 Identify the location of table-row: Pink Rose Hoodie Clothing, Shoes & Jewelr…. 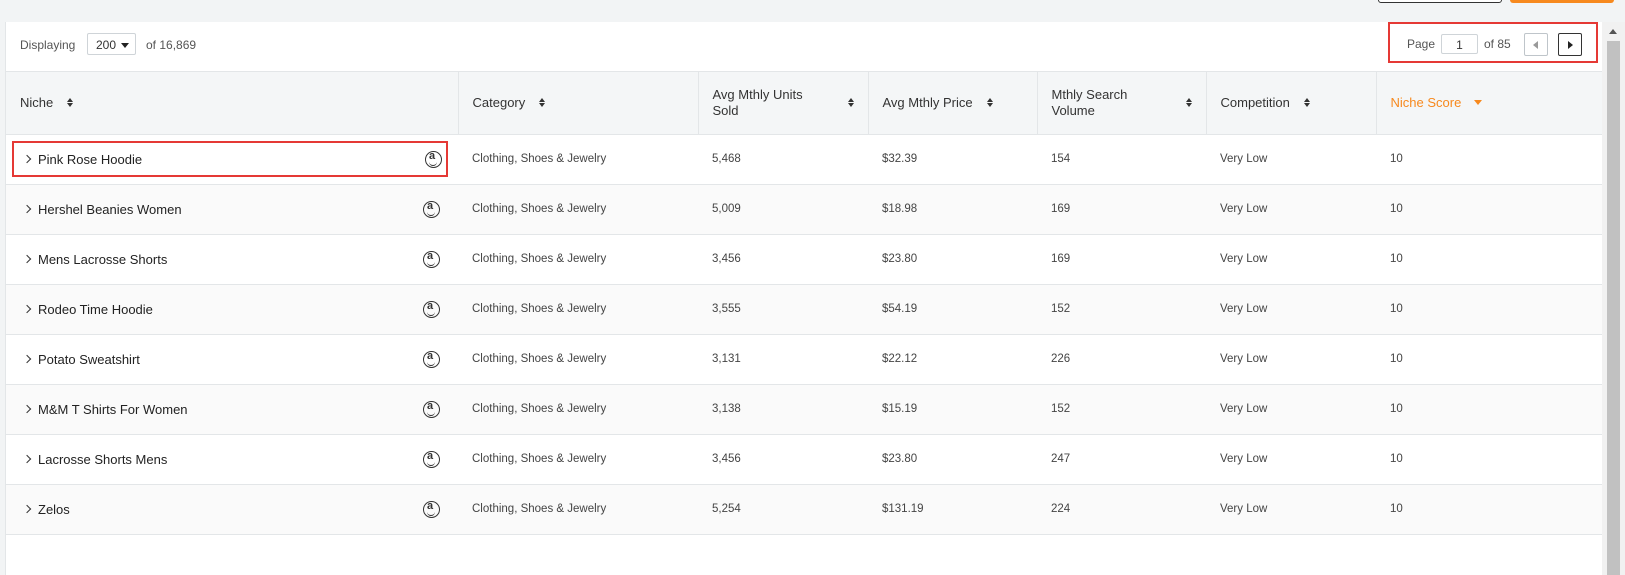
(804, 159).